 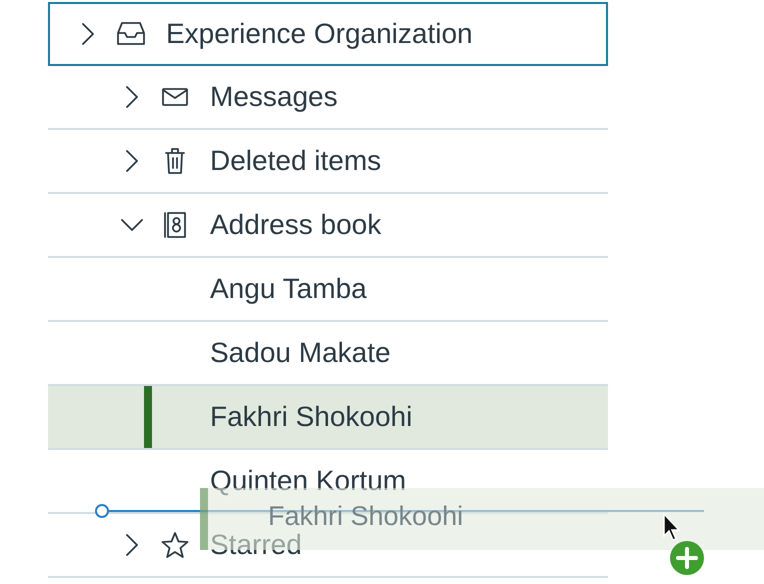 What do you see at coordinates (288, 289) in the screenshot?
I see `item-label: Angu Tamba` at bounding box center [288, 289].